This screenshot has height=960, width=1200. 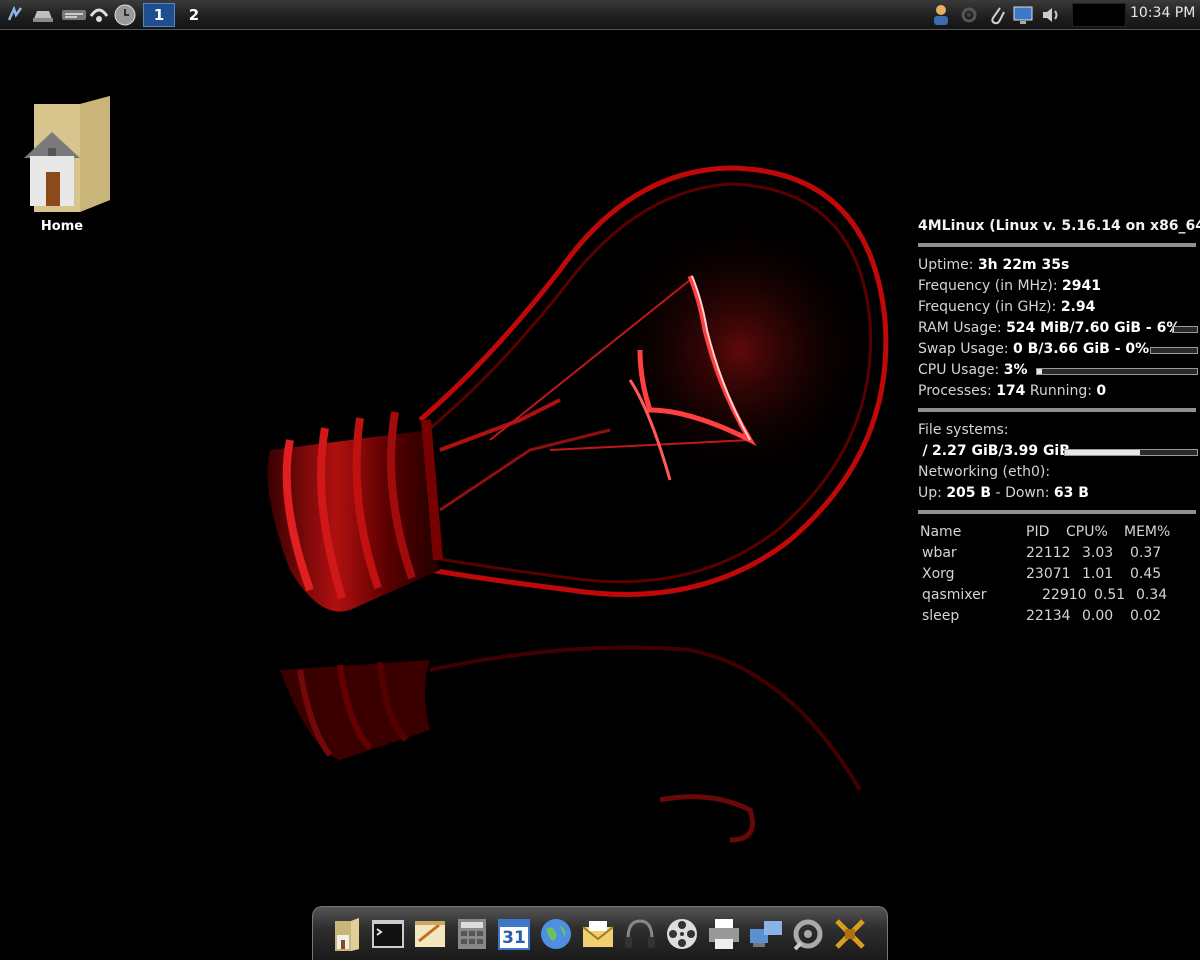 I want to click on filesystem-usage-bar, so click(x=1131, y=452).